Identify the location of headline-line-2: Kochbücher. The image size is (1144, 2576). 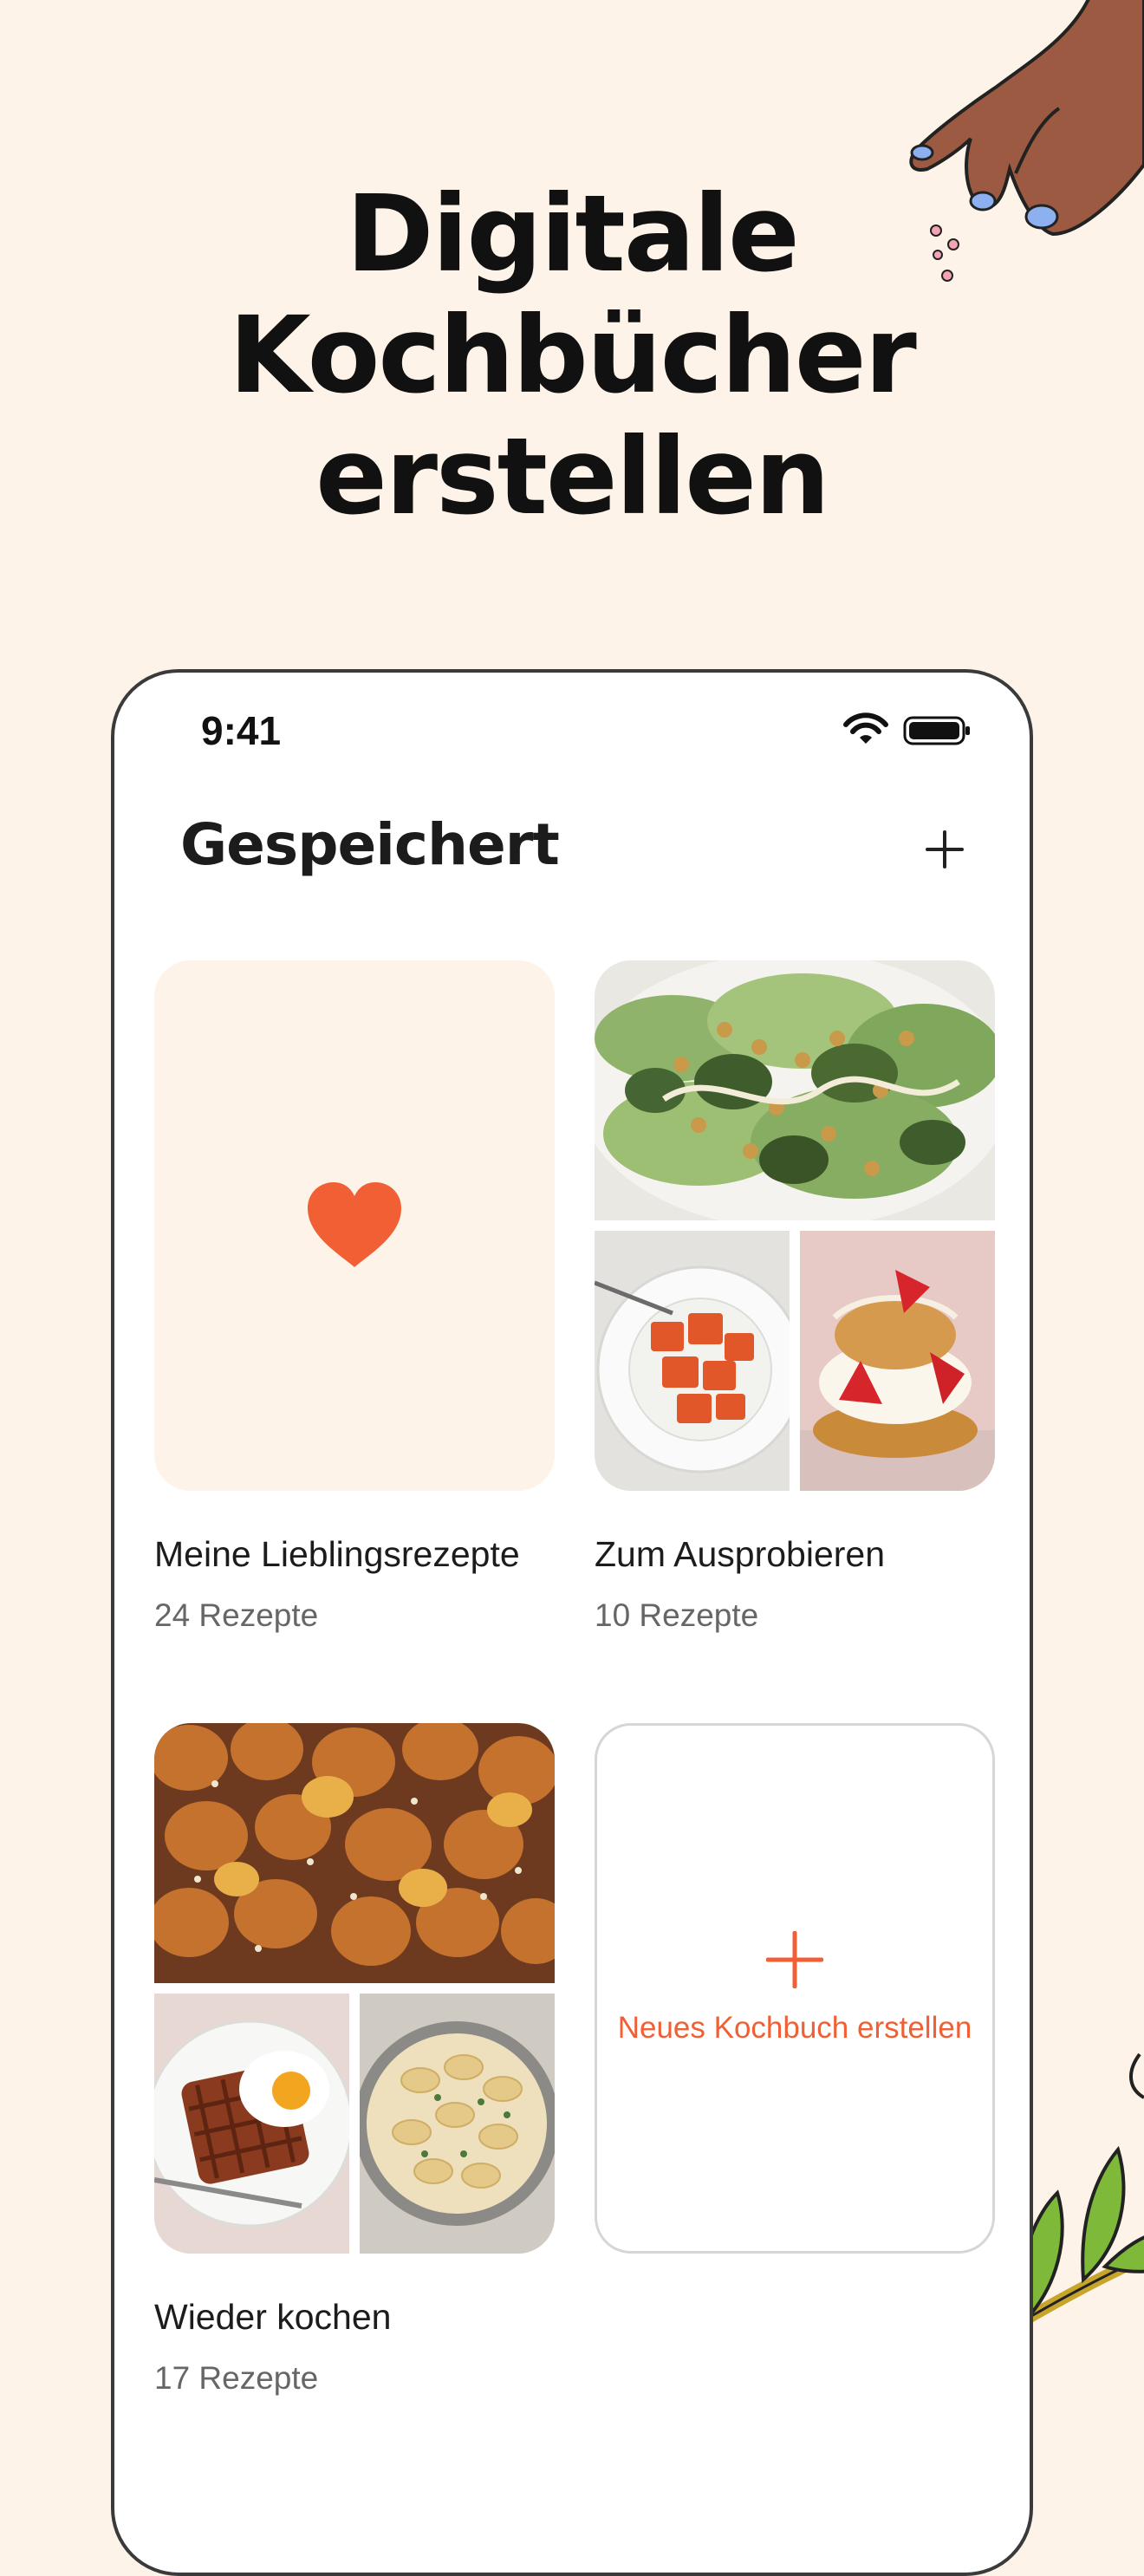
(573, 355).